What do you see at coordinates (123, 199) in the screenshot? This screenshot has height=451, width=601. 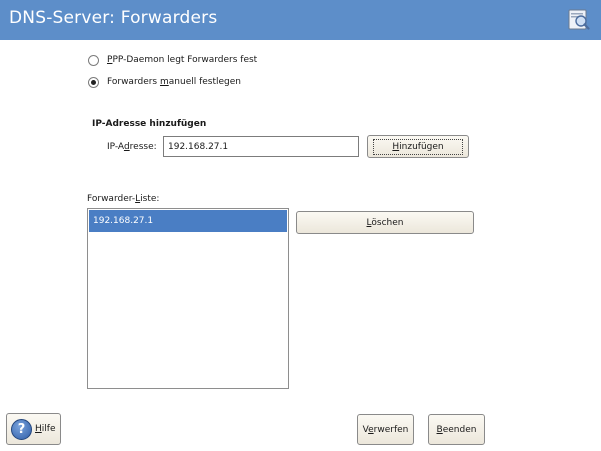 I see `forwarder-list-label: Forwarder-Liste:` at bounding box center [123, 199].